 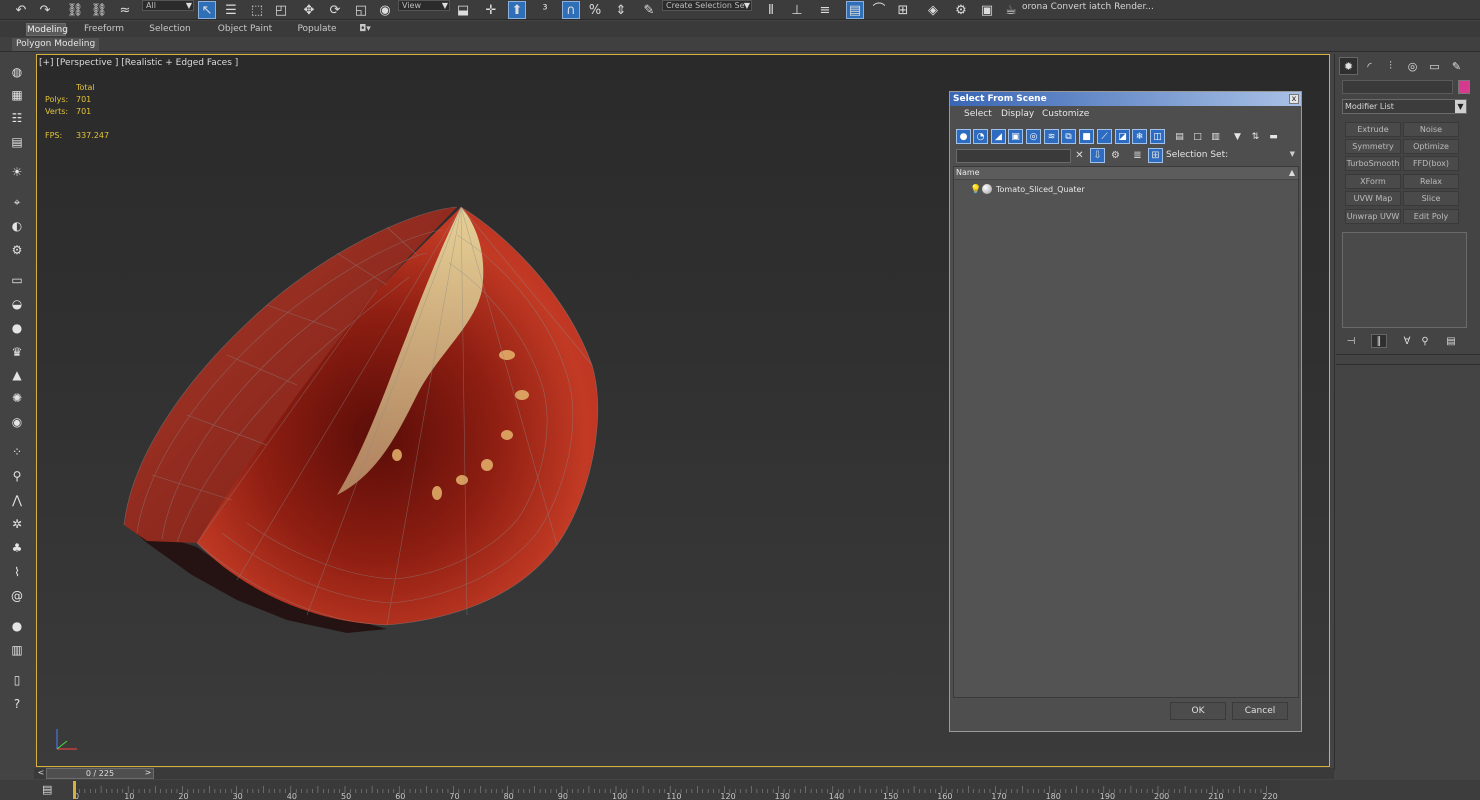 What do you see at coordinates (281, 10) in the screenshot?
I see `window-crossing-icon: ◰` at bounding box center [281, 10].